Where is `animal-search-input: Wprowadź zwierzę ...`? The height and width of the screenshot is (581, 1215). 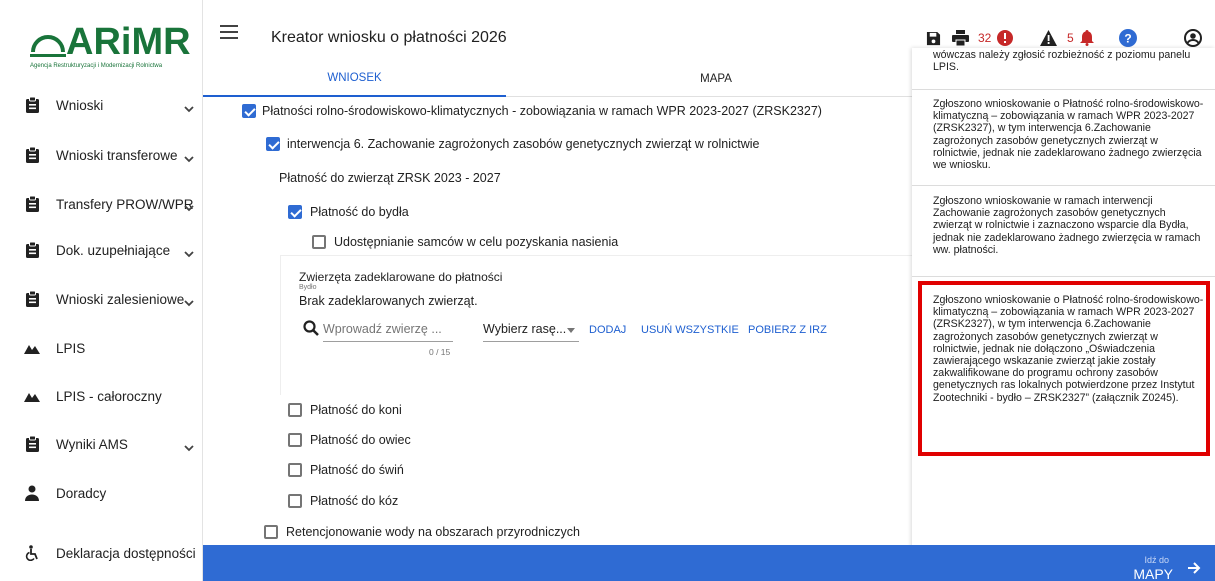 animal-search-input: Wprowadź zwierzę ... is located at coordinates (382, 329).